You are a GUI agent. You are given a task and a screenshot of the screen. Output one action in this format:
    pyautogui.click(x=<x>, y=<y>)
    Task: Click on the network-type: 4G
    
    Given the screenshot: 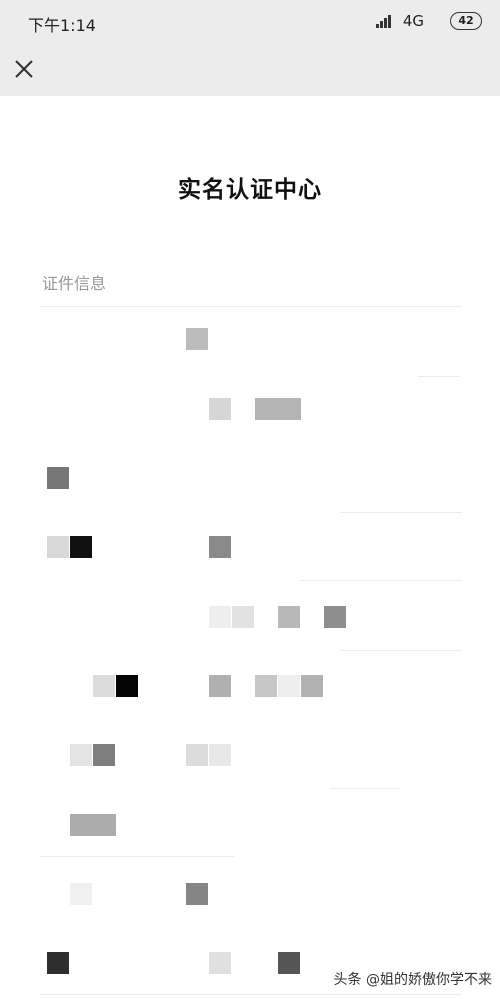 What is the action you would take?
    pyautogui.click(x=413, y=21)
    